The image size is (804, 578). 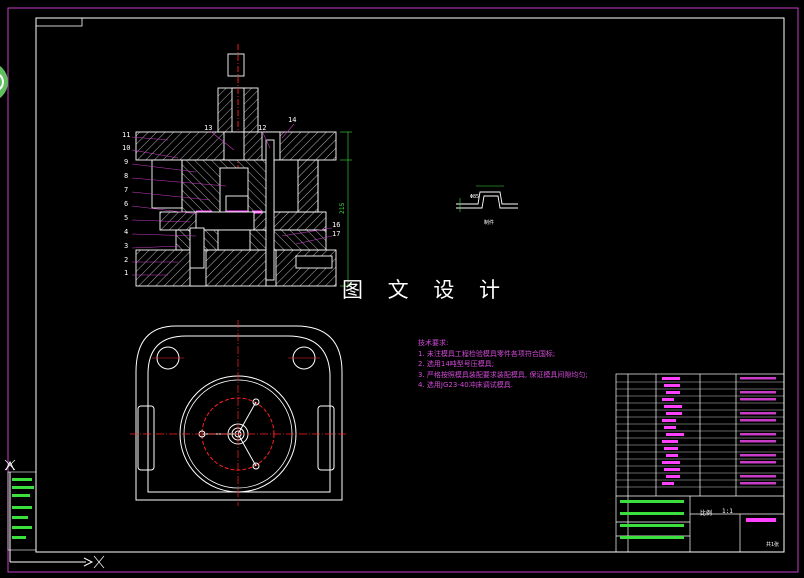 I want to click on notes-item: 1. 未注模具工程检验模具零件各项符合国标;, so click(x=487, y=353).